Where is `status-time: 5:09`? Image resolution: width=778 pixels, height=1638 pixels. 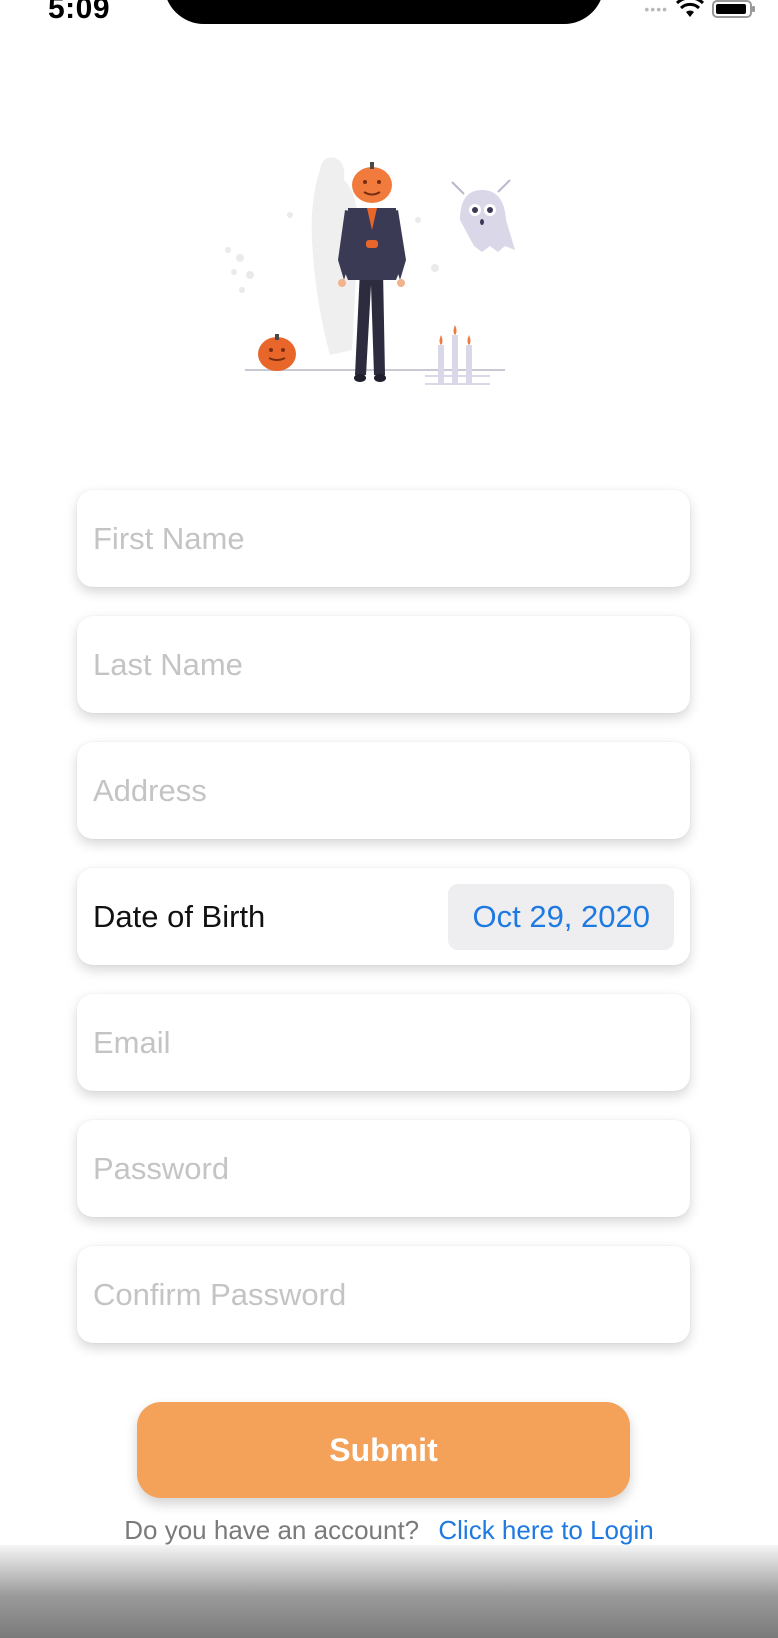 status-time: 5:09 is located at coordinates (79, 12).